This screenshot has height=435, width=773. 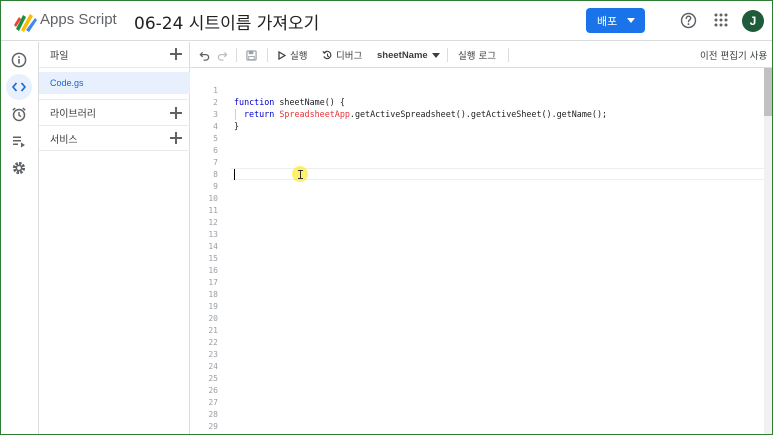 I want to click on line-number: 7, so click(x=215, y=162).